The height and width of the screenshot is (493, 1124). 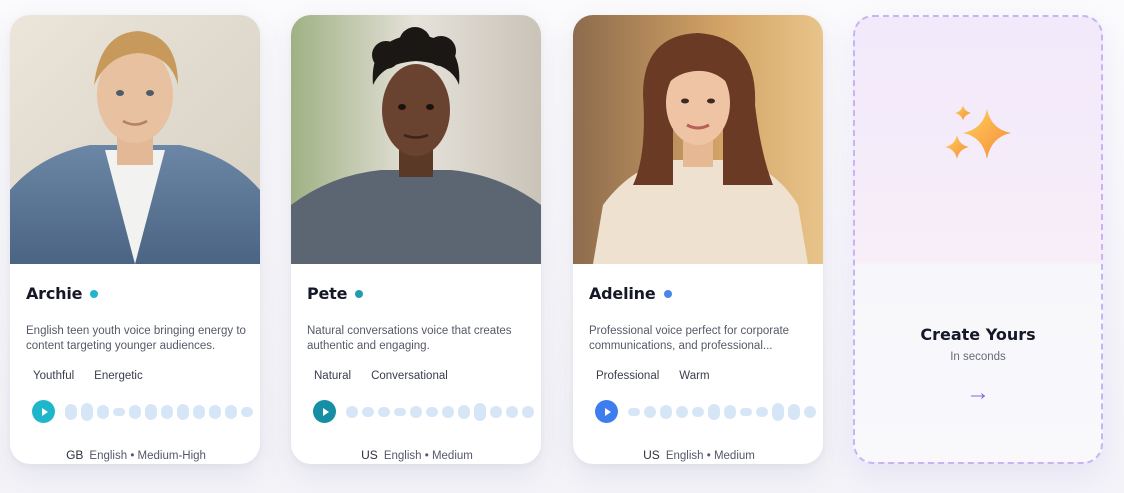 I want to click on tag-conversational: Conversational, so click(x=409, y=376).